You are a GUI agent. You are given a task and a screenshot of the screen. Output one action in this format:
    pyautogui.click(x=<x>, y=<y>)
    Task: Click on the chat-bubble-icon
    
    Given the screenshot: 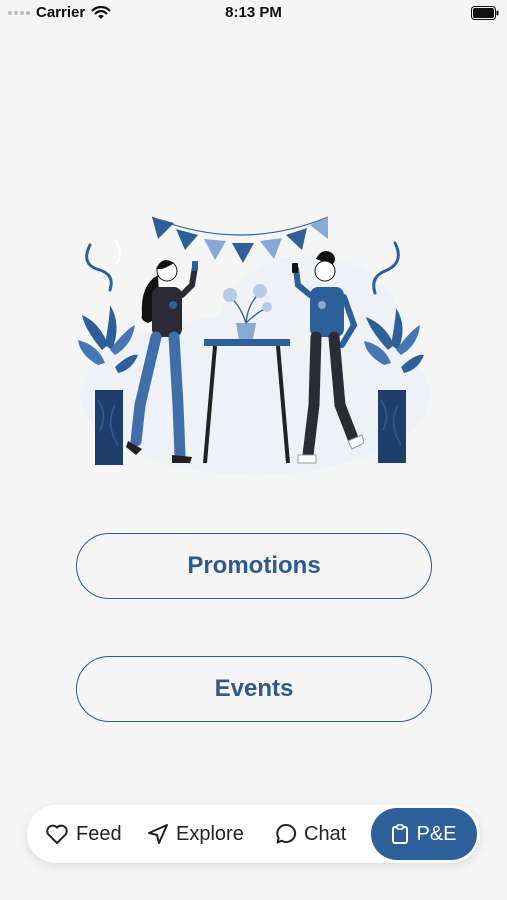 What is the action you would take?
    pyautogui.click(x=286, y=833)
    